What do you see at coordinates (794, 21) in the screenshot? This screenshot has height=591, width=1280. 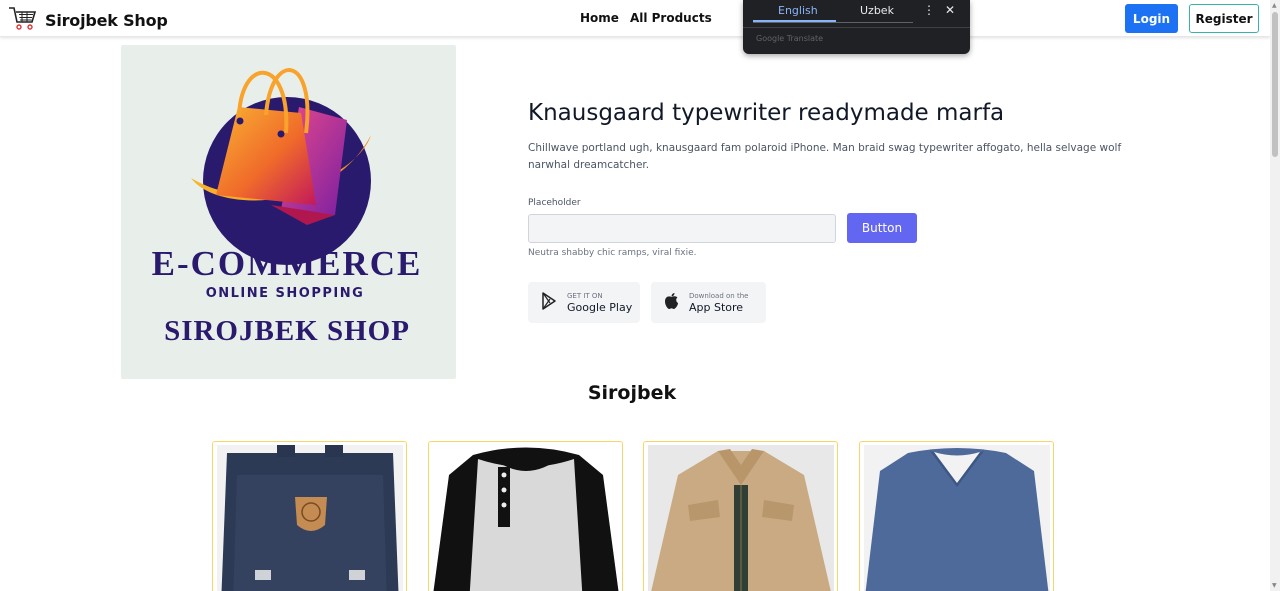 I see `active-tab-indicator` at bounding box center [794, 21].